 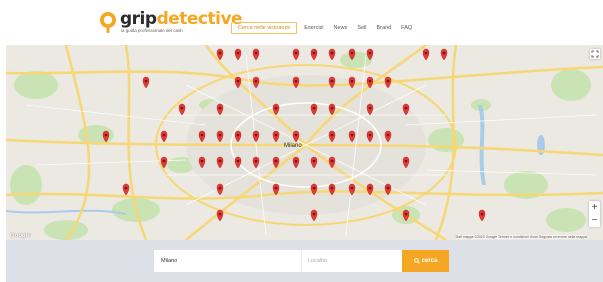 I want to click on google-logo: Google, so click(x=20, y=236).